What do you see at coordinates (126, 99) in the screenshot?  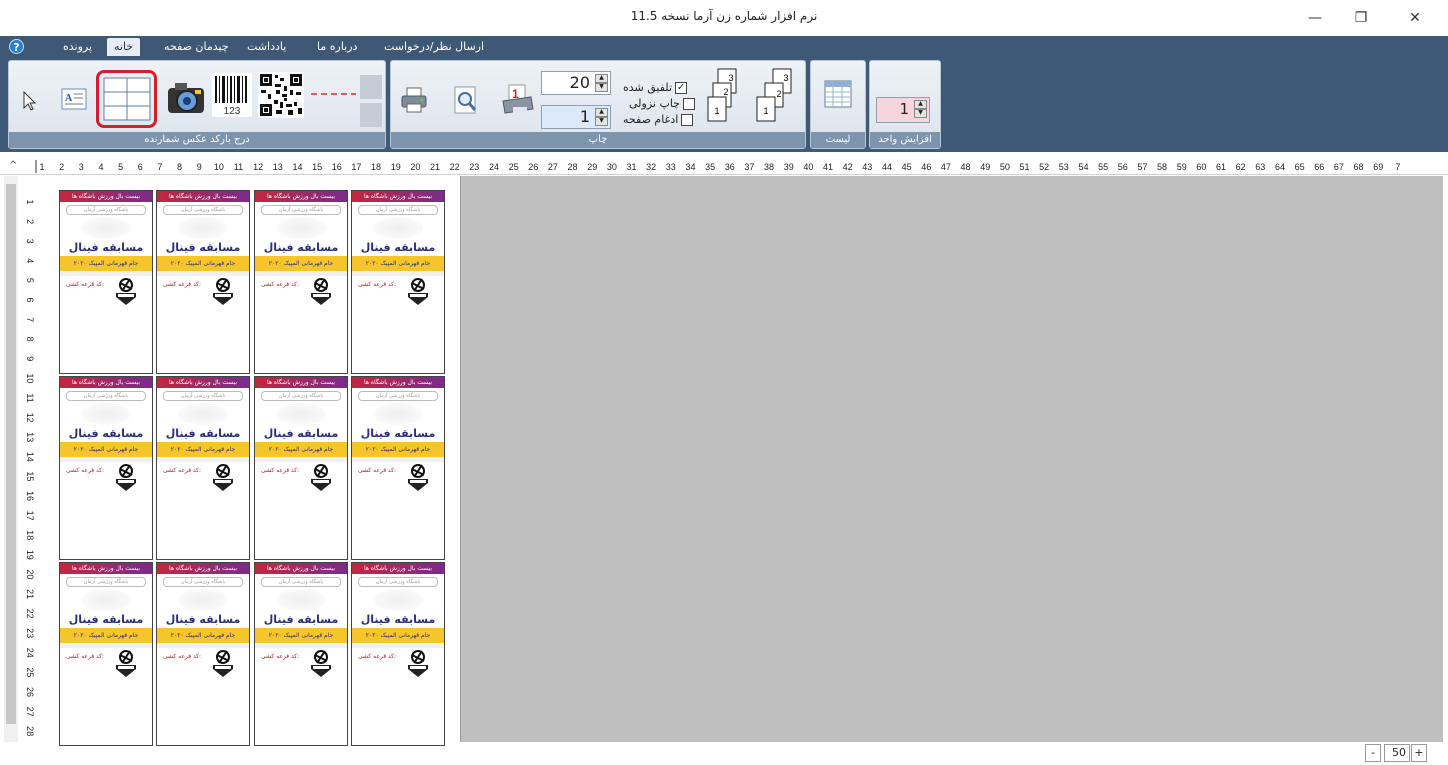 I see `grid-layout-tool` at bounding box center [126, 99].